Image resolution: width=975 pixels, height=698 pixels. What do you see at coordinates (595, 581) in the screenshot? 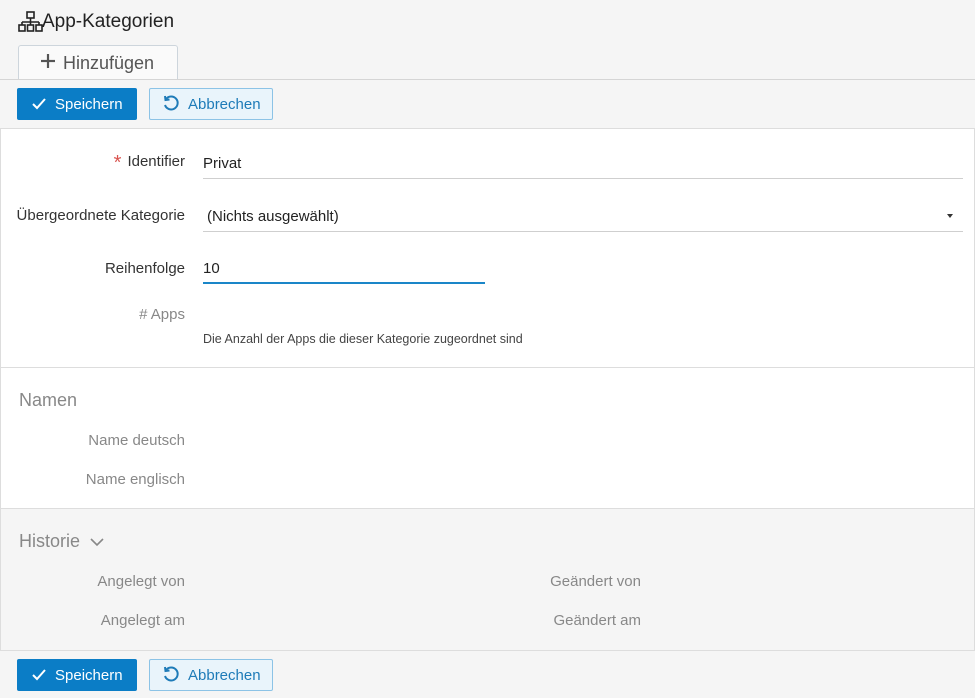
I see `changed-by-label: Geändert von` at bounding box center [595, 581].